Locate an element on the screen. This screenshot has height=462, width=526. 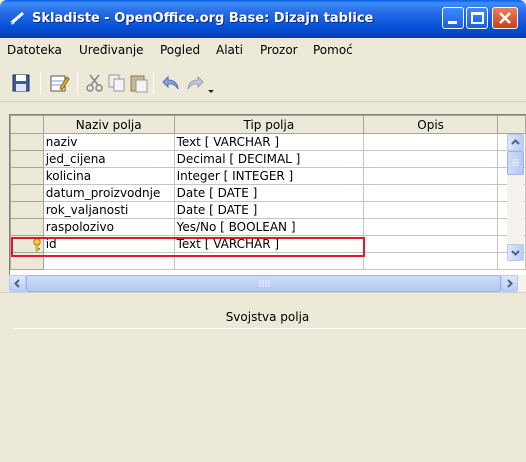
row-header-corner is located at coordinates (27, 124).